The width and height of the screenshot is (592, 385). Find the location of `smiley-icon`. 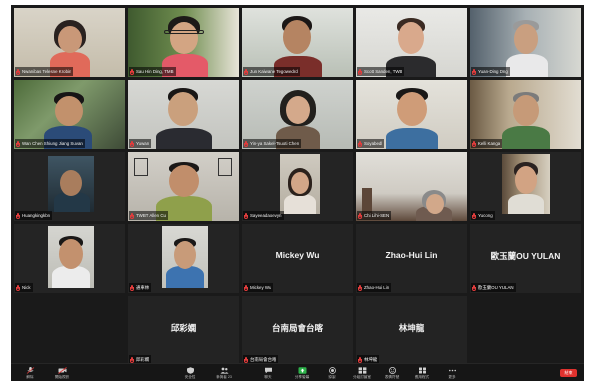

smiley-icon is located at coordinates (392, 370).